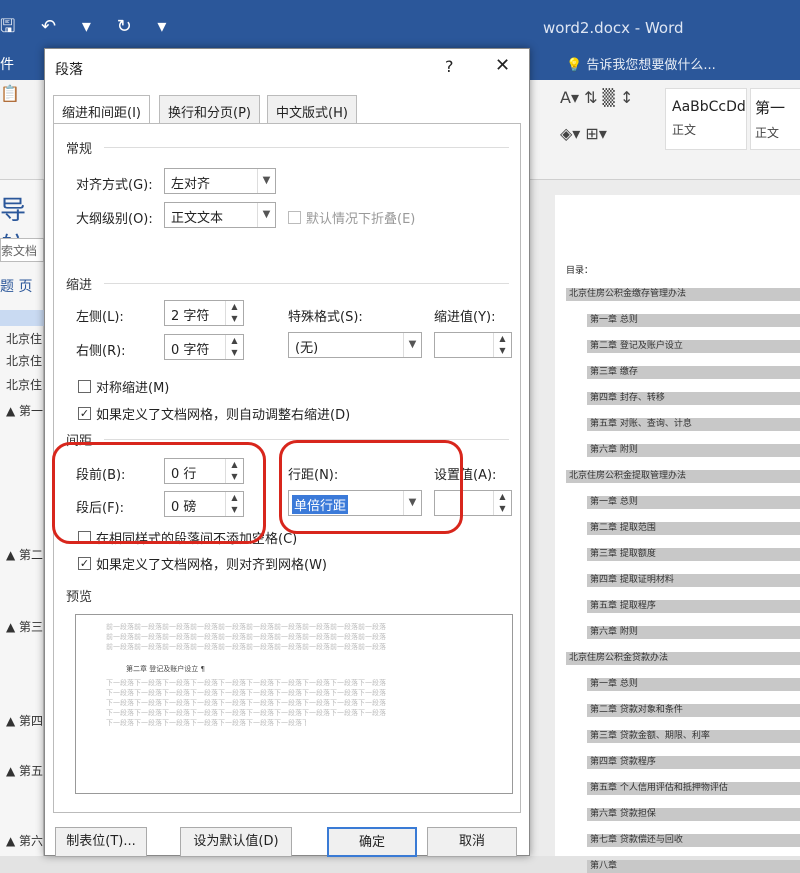  Describe the element at coordinates (502, 65) in the screenshot. I see `close-button: ✕` at that location.